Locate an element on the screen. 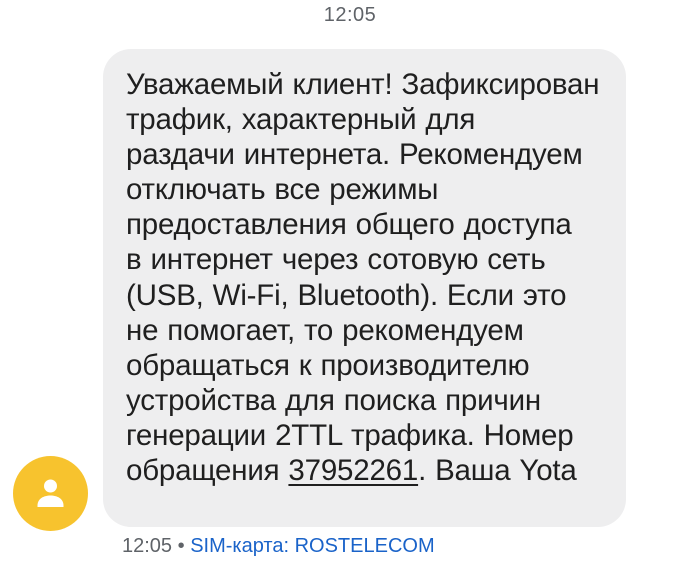 Image resolution: width=700 pixels, height=587 pixels. message-line: в интернет через сотовую сеть is located at coordinates (336, 260).